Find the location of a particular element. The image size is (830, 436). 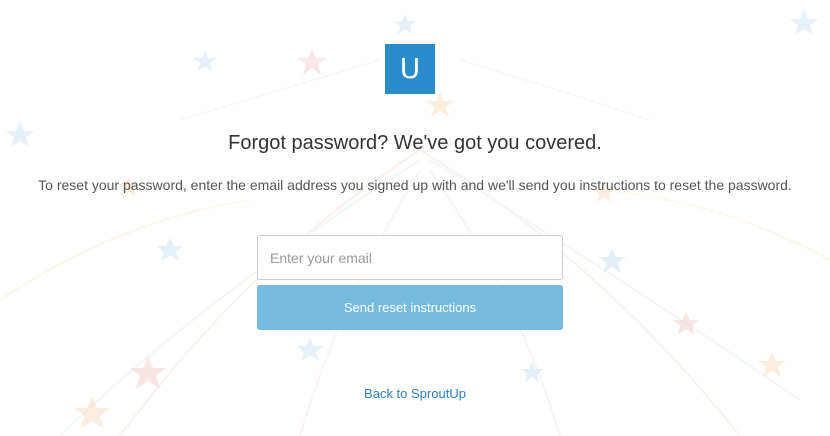

page-title: Forgot password? We've got you covered. is located at coordinates (415, 143).